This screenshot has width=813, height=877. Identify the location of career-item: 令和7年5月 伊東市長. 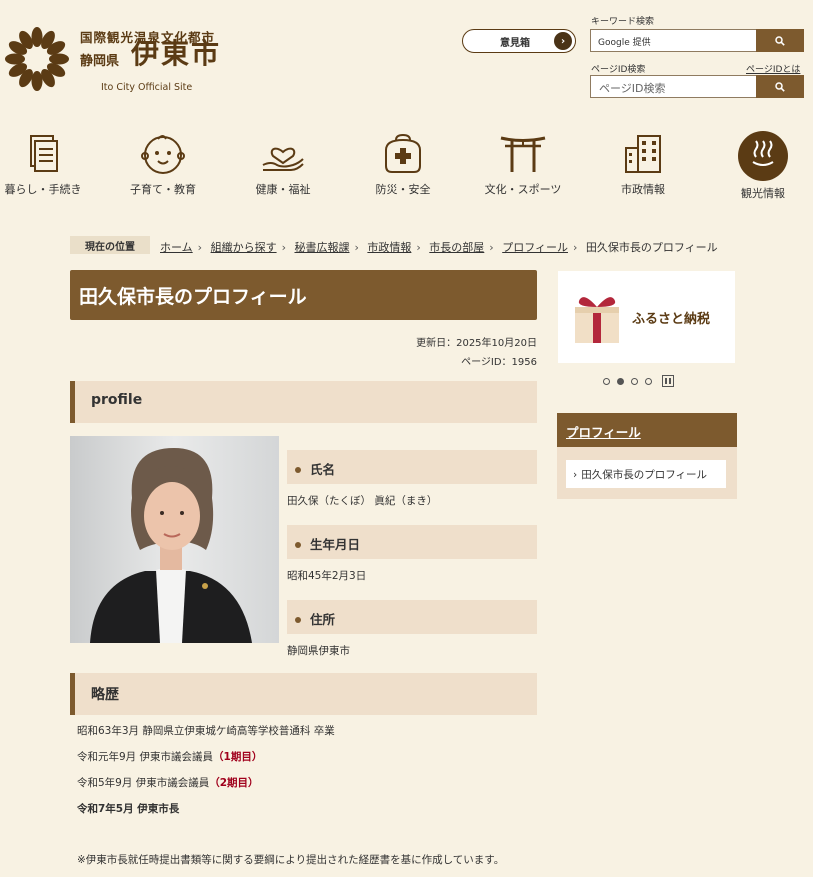
(128, 809).